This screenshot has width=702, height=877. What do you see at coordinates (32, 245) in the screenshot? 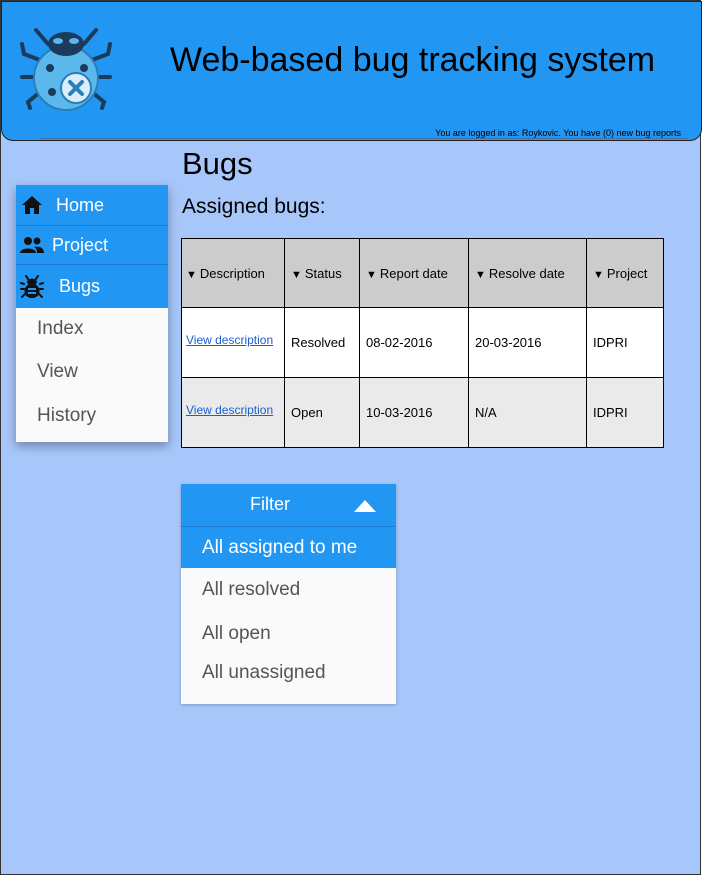
I see `people-icon` at bounding box center [32, 245].